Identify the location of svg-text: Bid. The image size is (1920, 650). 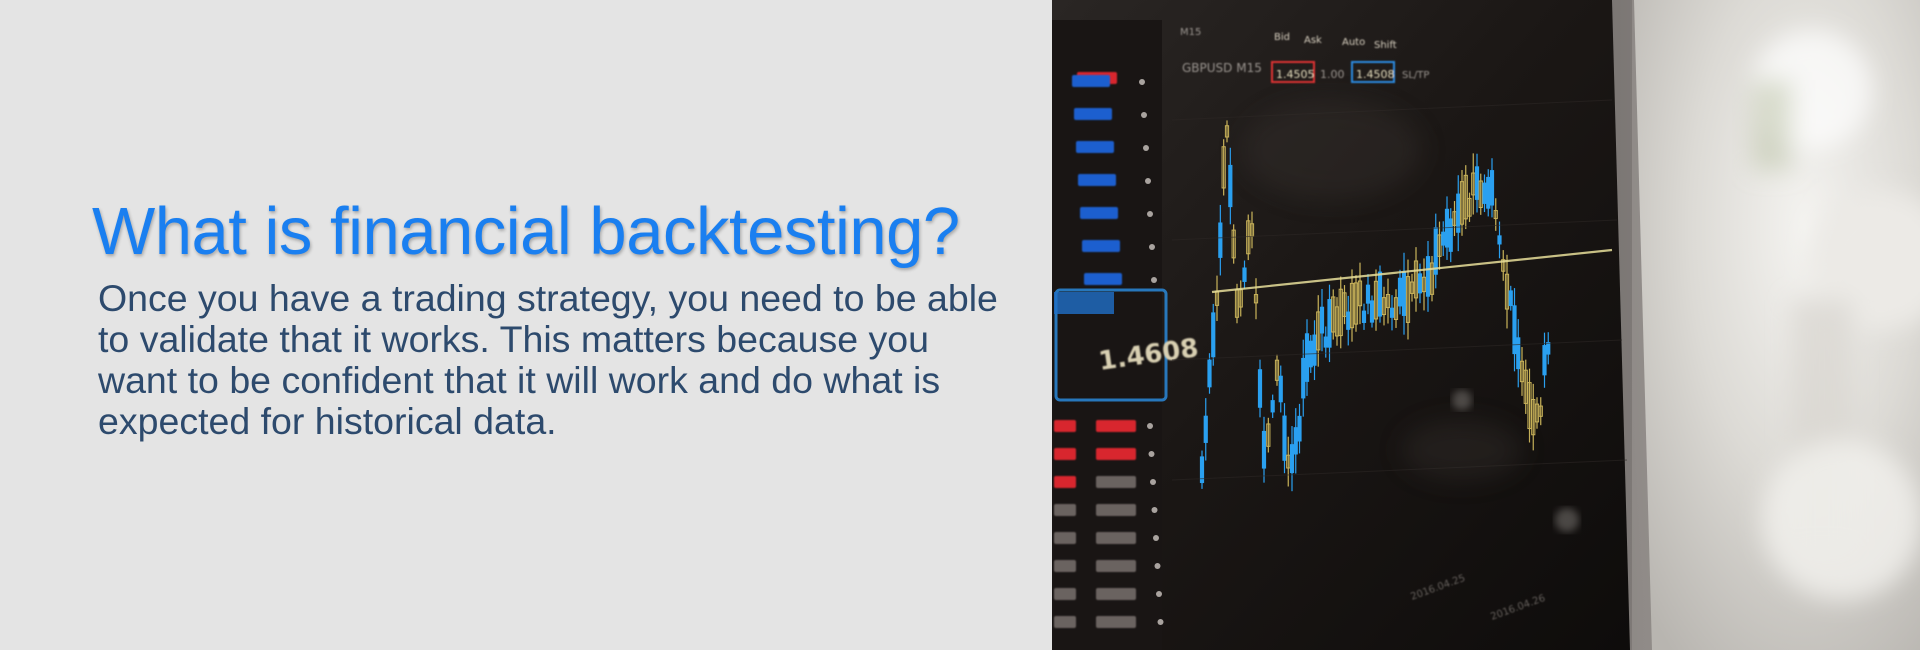
(1282, 37).